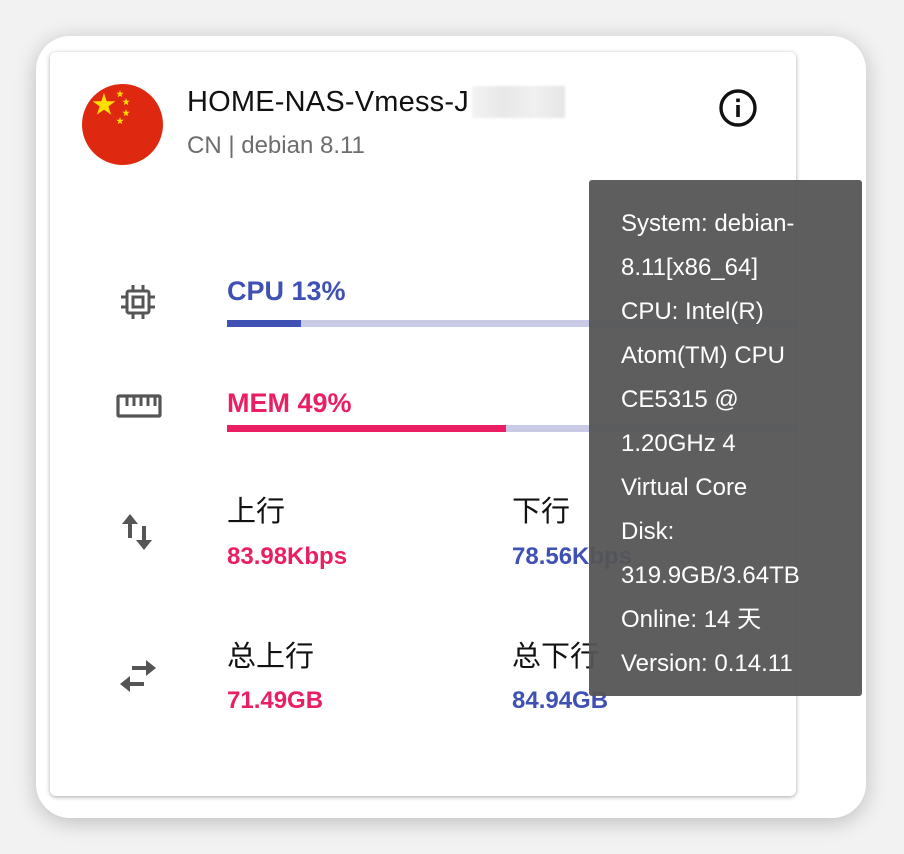 The width and height of the screenshot is (904, 854). What do you see at coordinates (366, 428) in the screenshot?
I see `mem-usage-bar-fill` at bounding box center [366, 428].